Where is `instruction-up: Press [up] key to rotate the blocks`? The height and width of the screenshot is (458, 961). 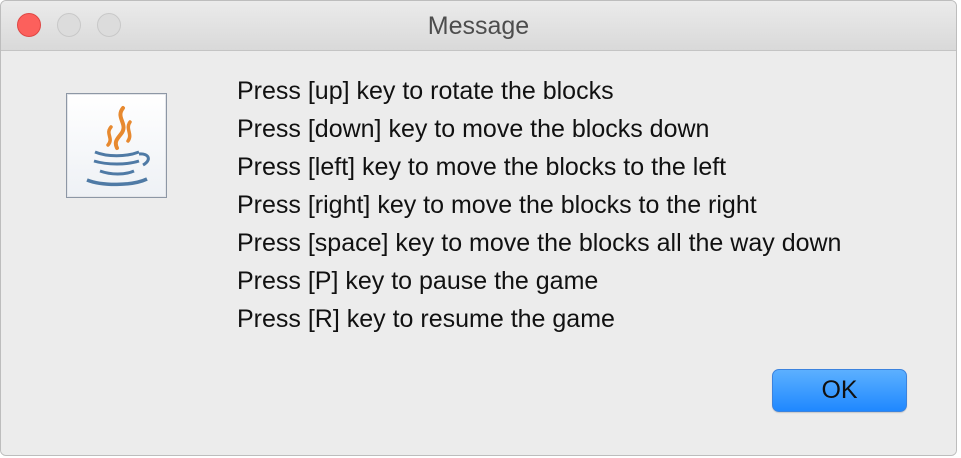 instruction-up: Press [up] key to rotate the blocks is located at coordinates (425, 91).